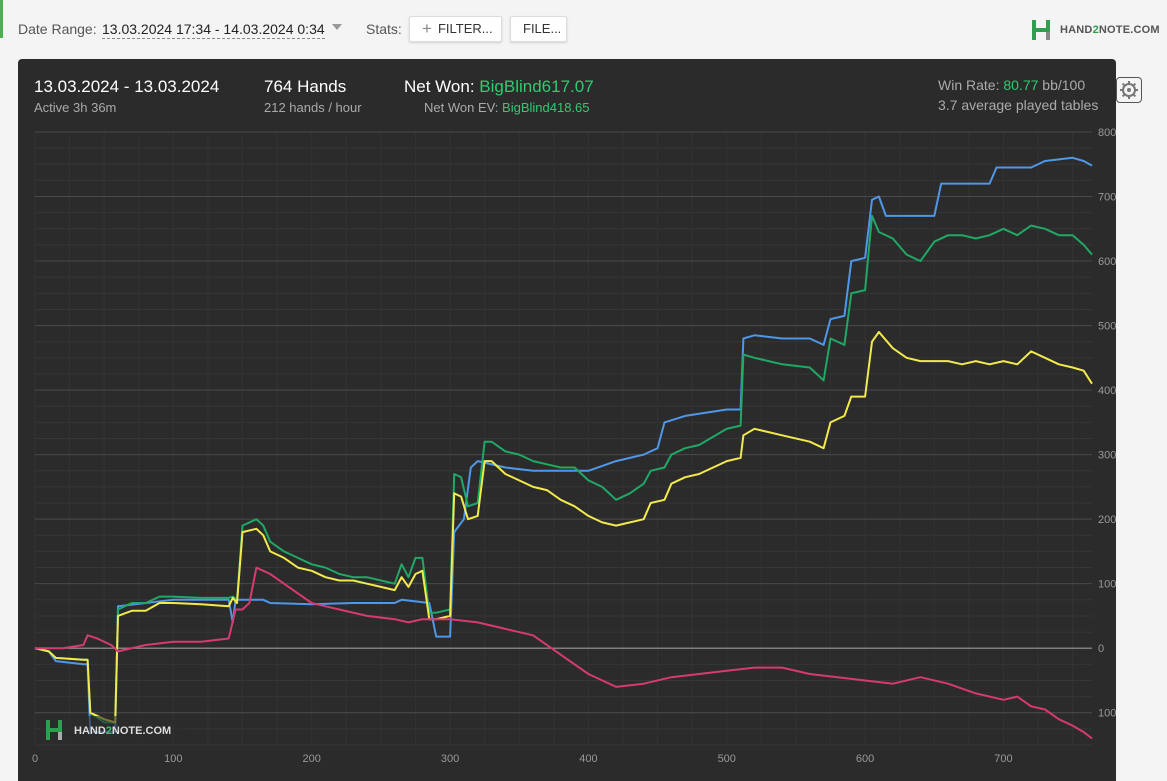 The height and width of the screenshot is (781, 1167). Describe the element at coordinates (865, 759) in the screenshot. I see `x-tick-label: 600` at that location.